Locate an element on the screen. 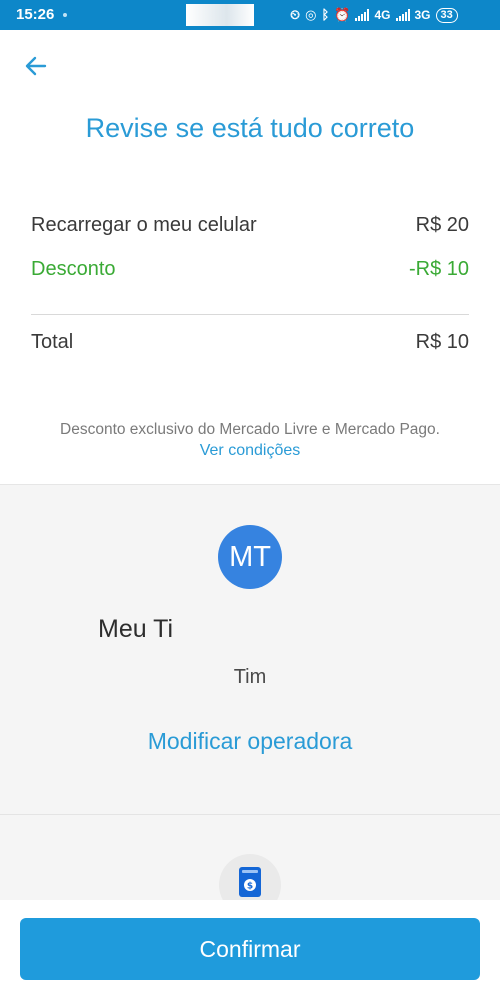 The image size is (500, 1000). discount-label: Desconto is located at coordinates (73, 269).